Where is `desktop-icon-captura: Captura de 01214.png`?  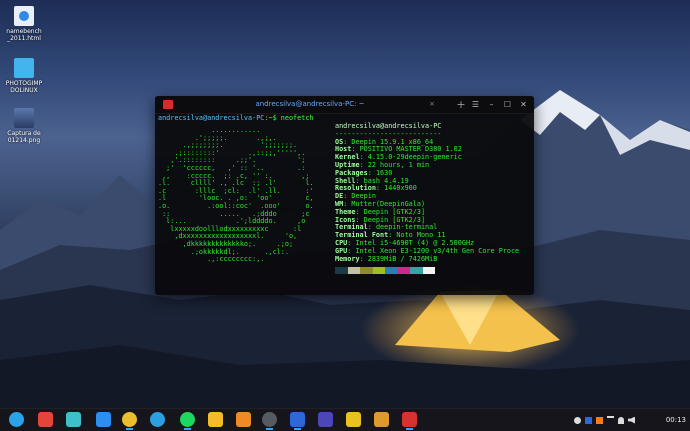 desktop-icon-captura: Captura de 01214.png is located at coordinates (24, 126).